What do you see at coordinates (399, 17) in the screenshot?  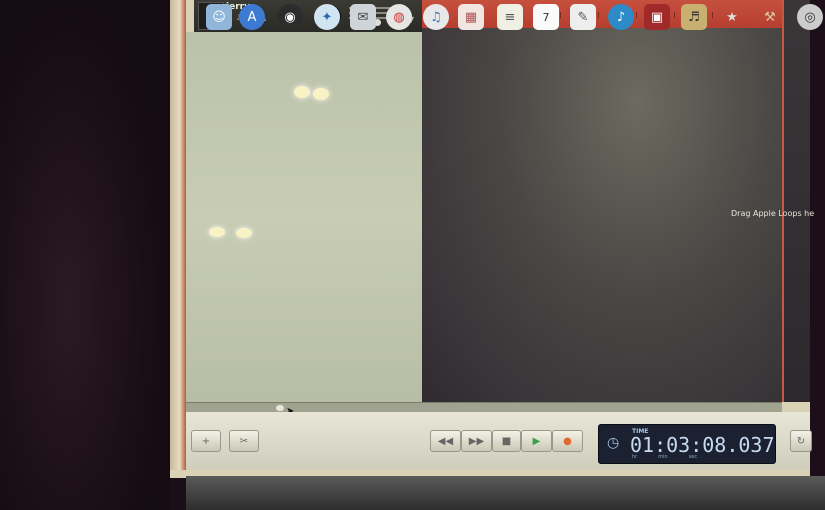 I see `chrome-icon: ◍` at bounding box center [399, 17].